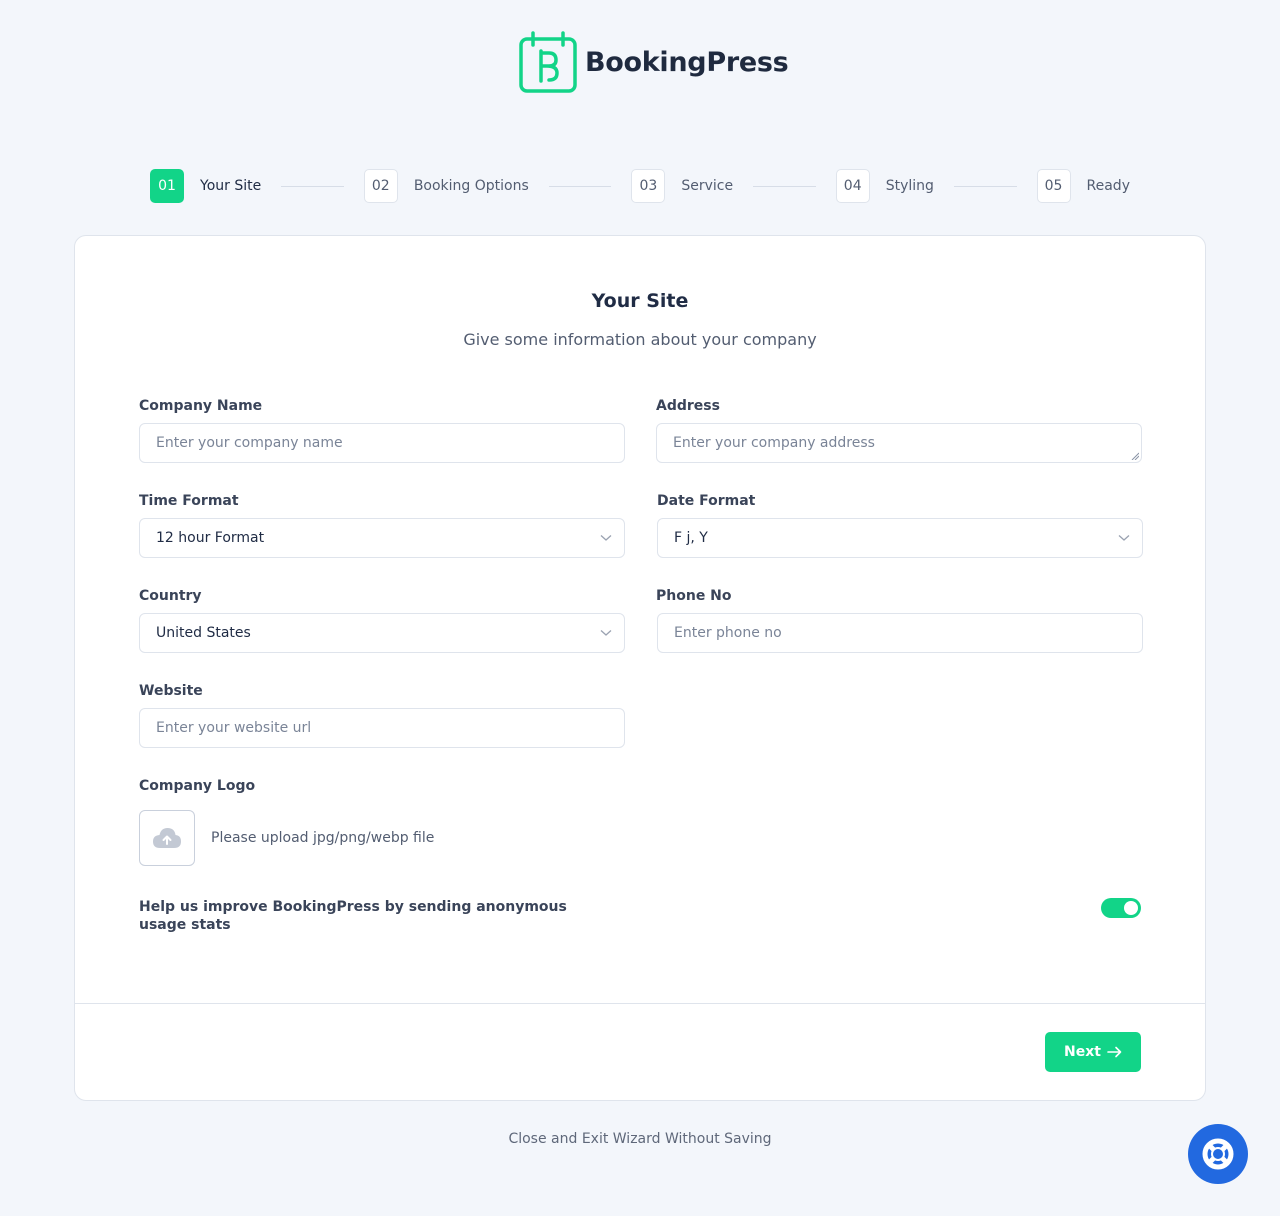 Image resolution: width=1280 pixels, height=1216 pixels. I want to click on help-button, so click(1218, 1154).